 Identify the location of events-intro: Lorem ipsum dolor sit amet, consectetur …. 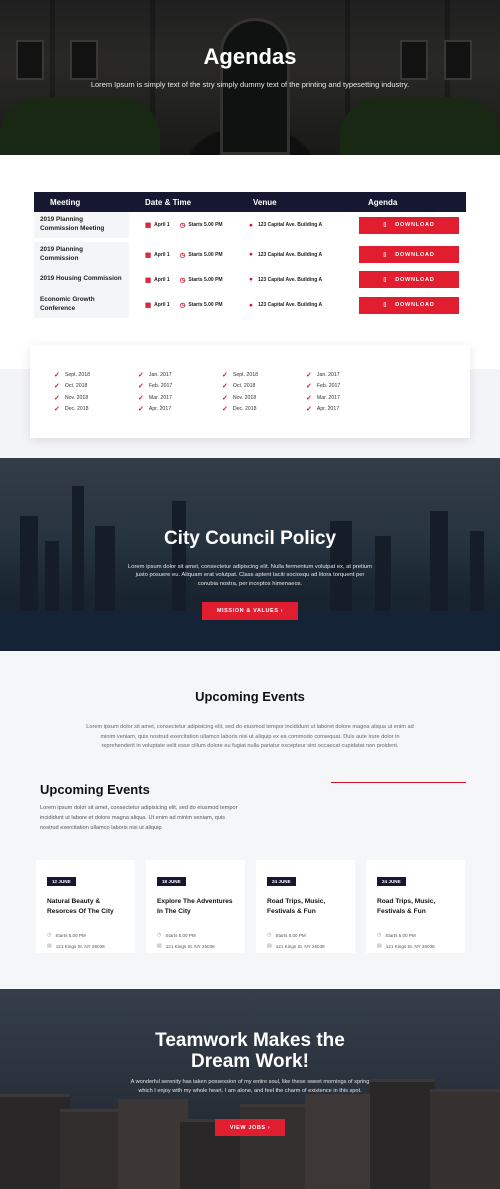
(250, 736).